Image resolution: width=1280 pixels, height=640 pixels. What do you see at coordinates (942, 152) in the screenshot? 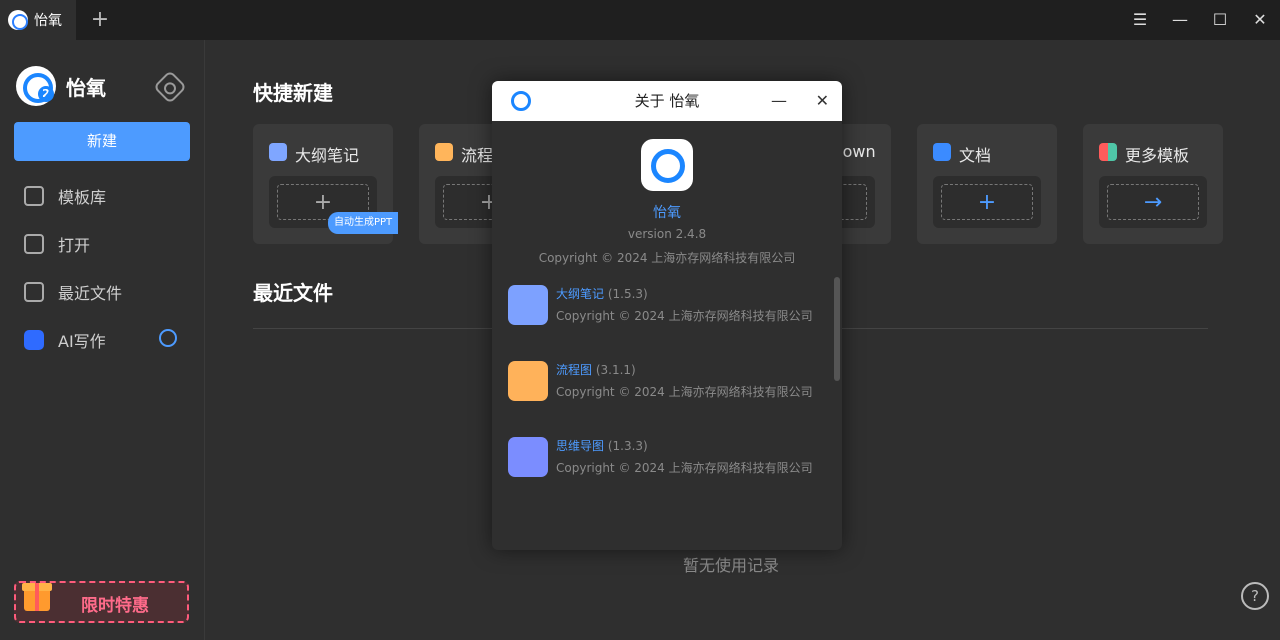
I see `word-doc-icon` at bounding box center [942, 152].